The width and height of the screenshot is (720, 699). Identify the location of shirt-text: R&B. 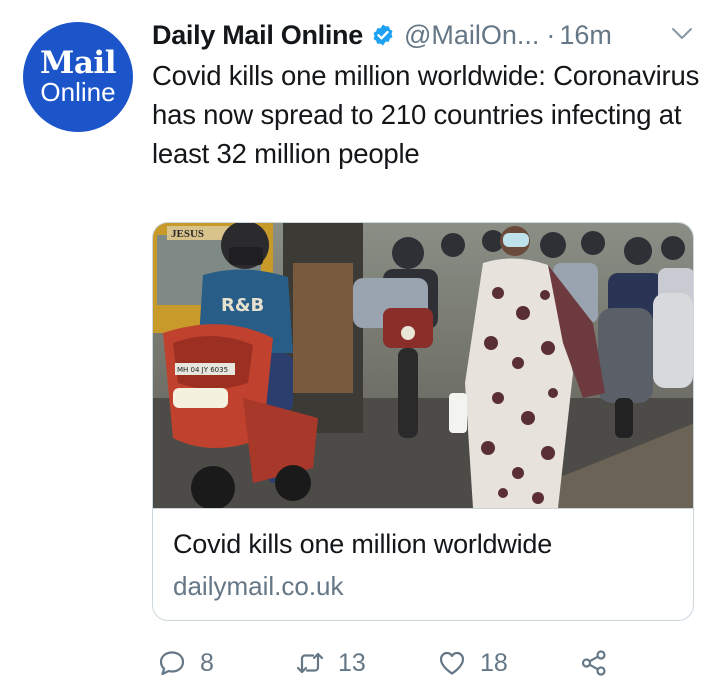
(242, 305).